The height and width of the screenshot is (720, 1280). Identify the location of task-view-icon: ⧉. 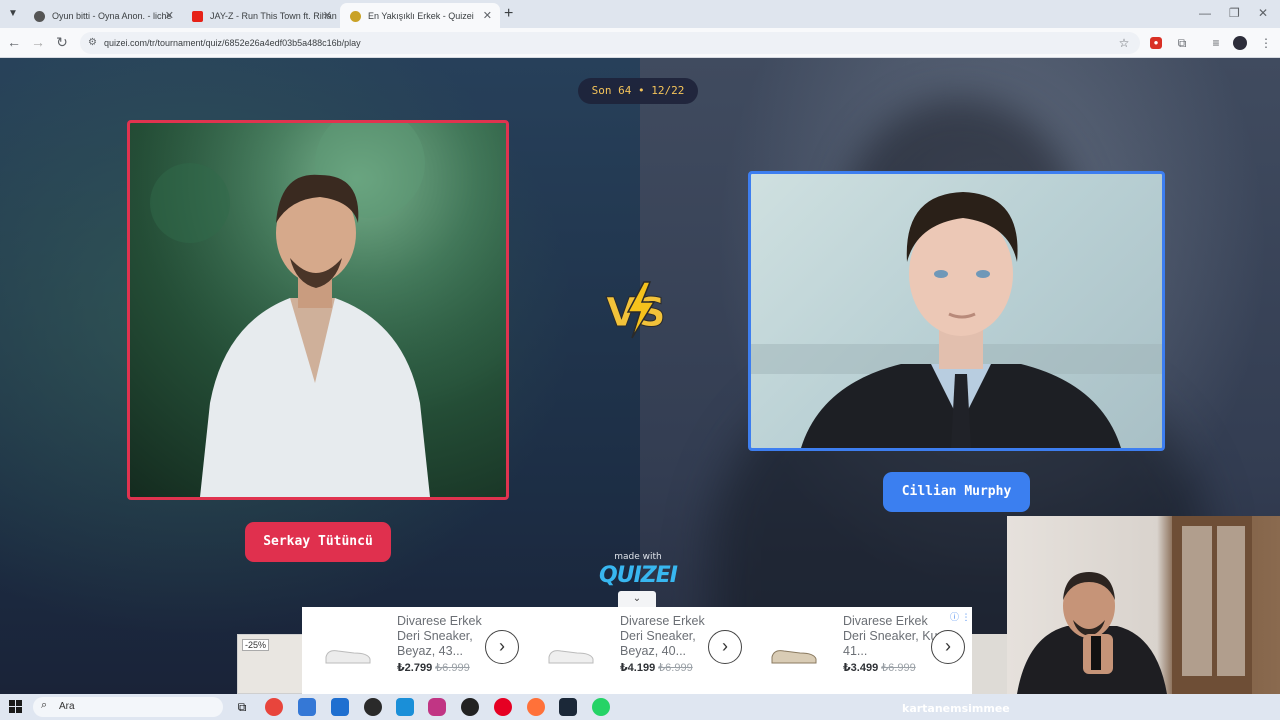
(242, 707).